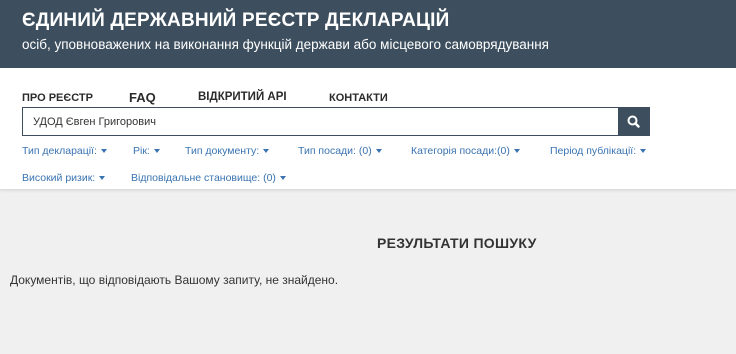  I want to click on filter-declaration-type: Тип декларації:, so click(64, 151).